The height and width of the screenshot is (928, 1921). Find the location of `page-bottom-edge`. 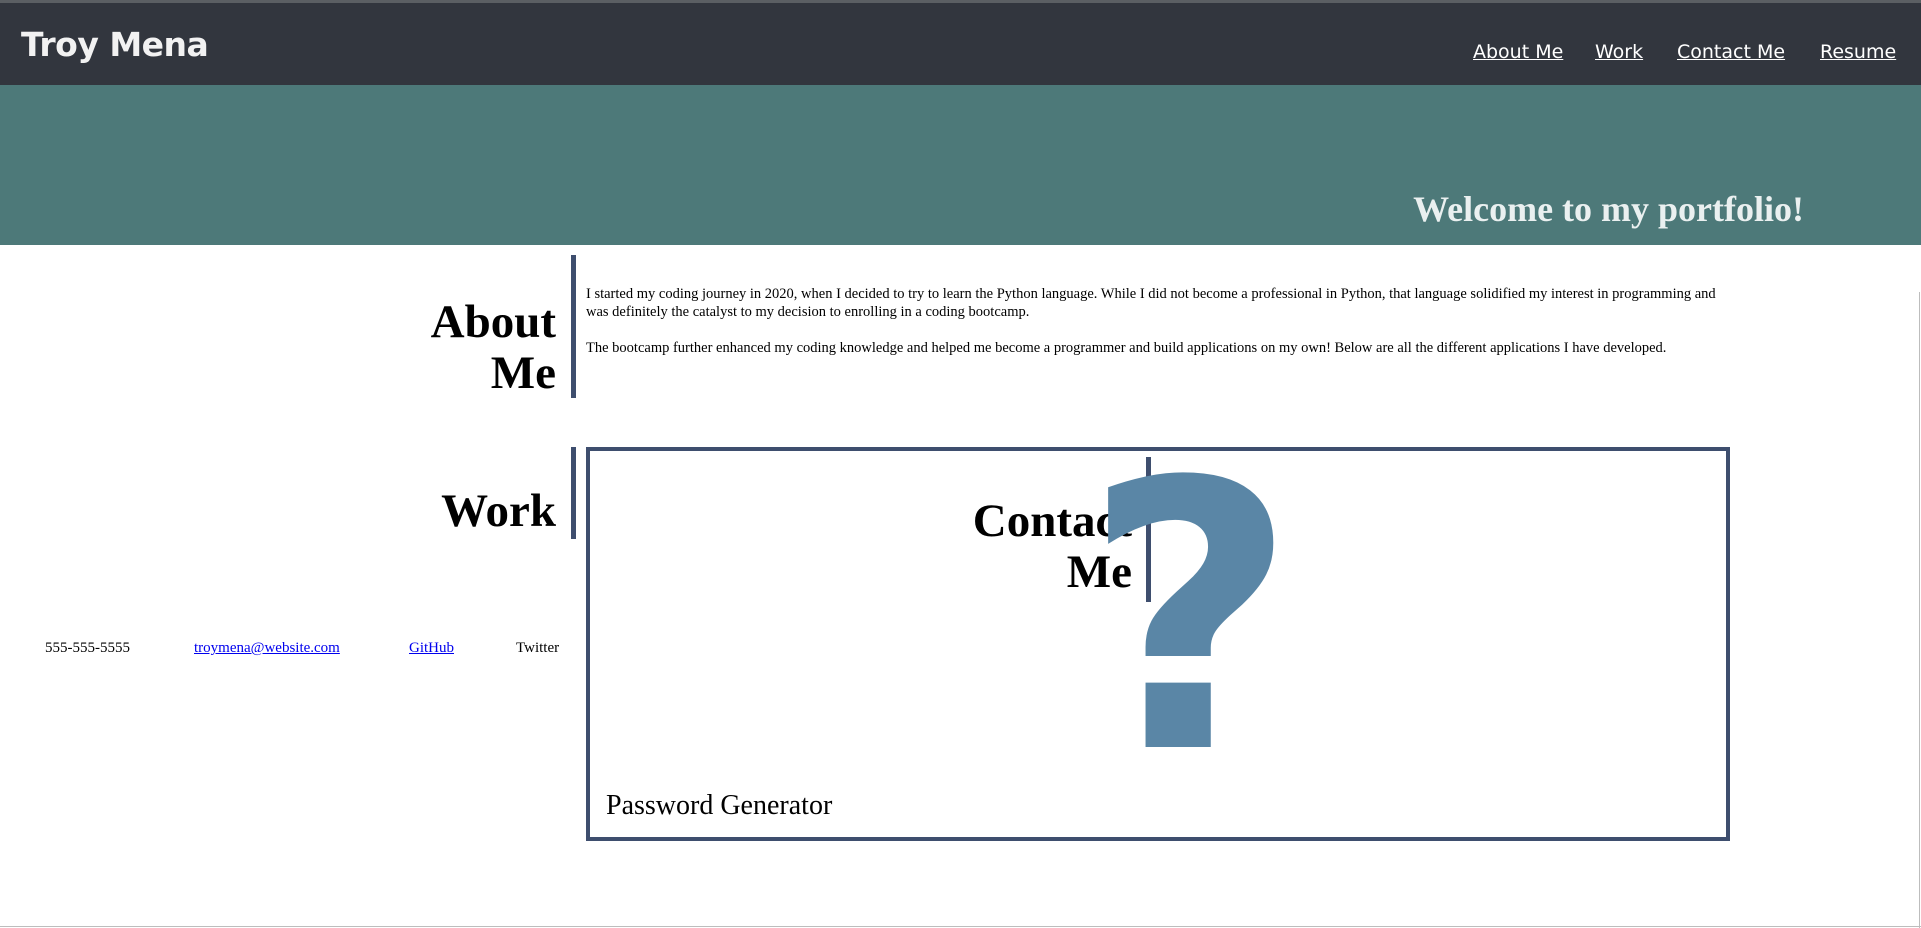

page-bottom-edge is located at coordinates (960, 926).